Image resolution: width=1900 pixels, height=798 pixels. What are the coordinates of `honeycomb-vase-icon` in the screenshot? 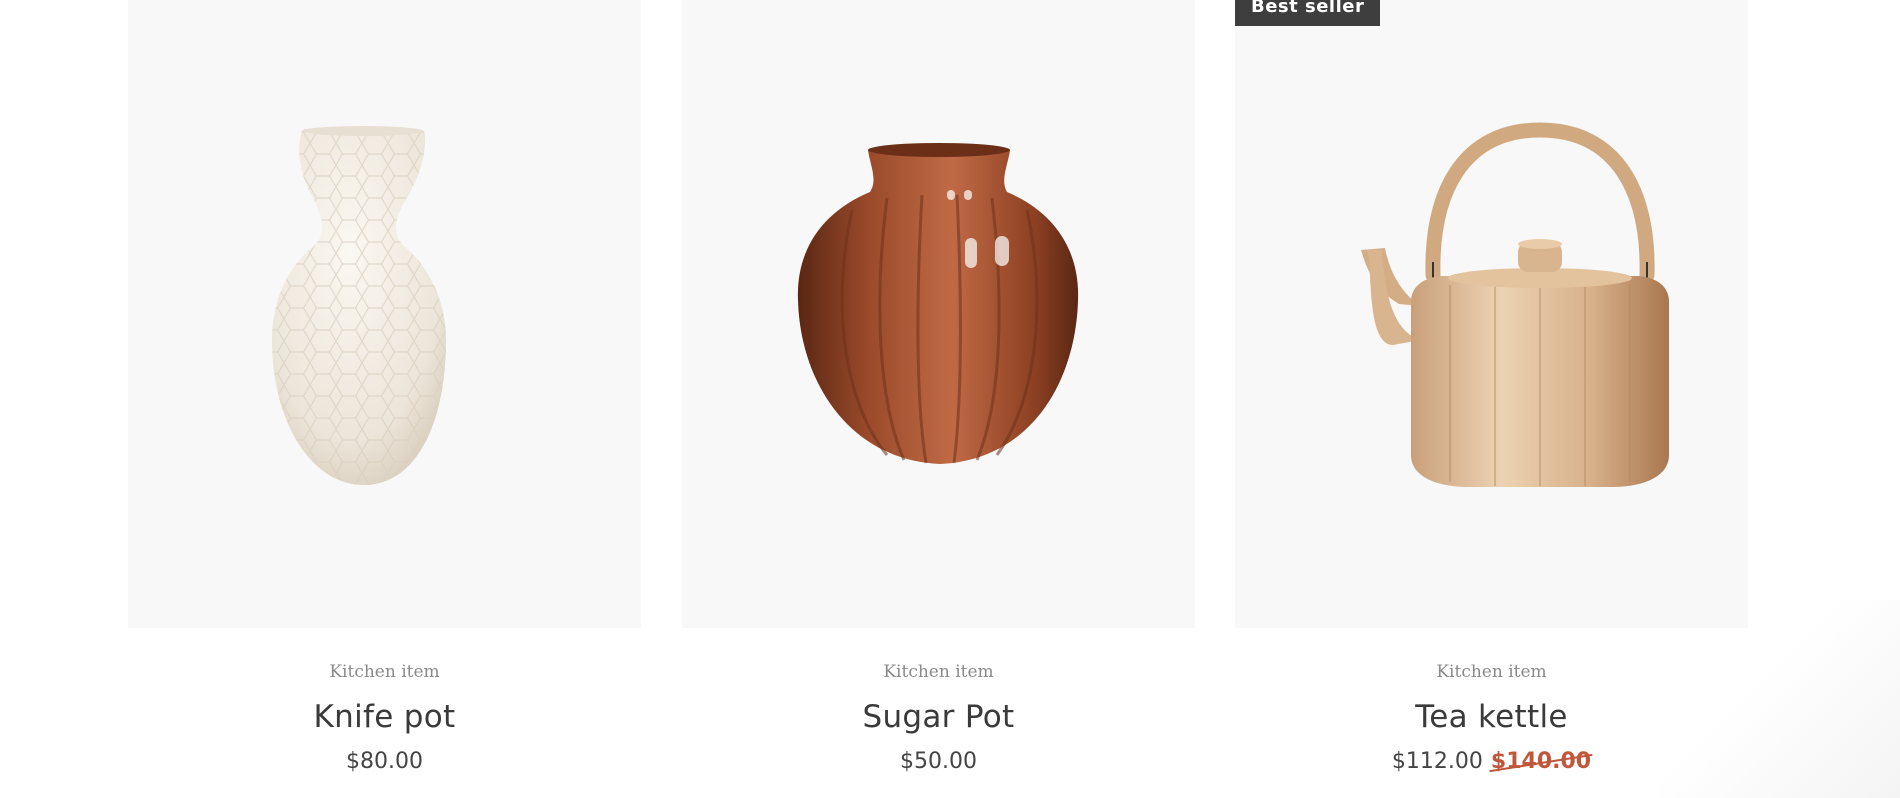 It's located at (359, 305).